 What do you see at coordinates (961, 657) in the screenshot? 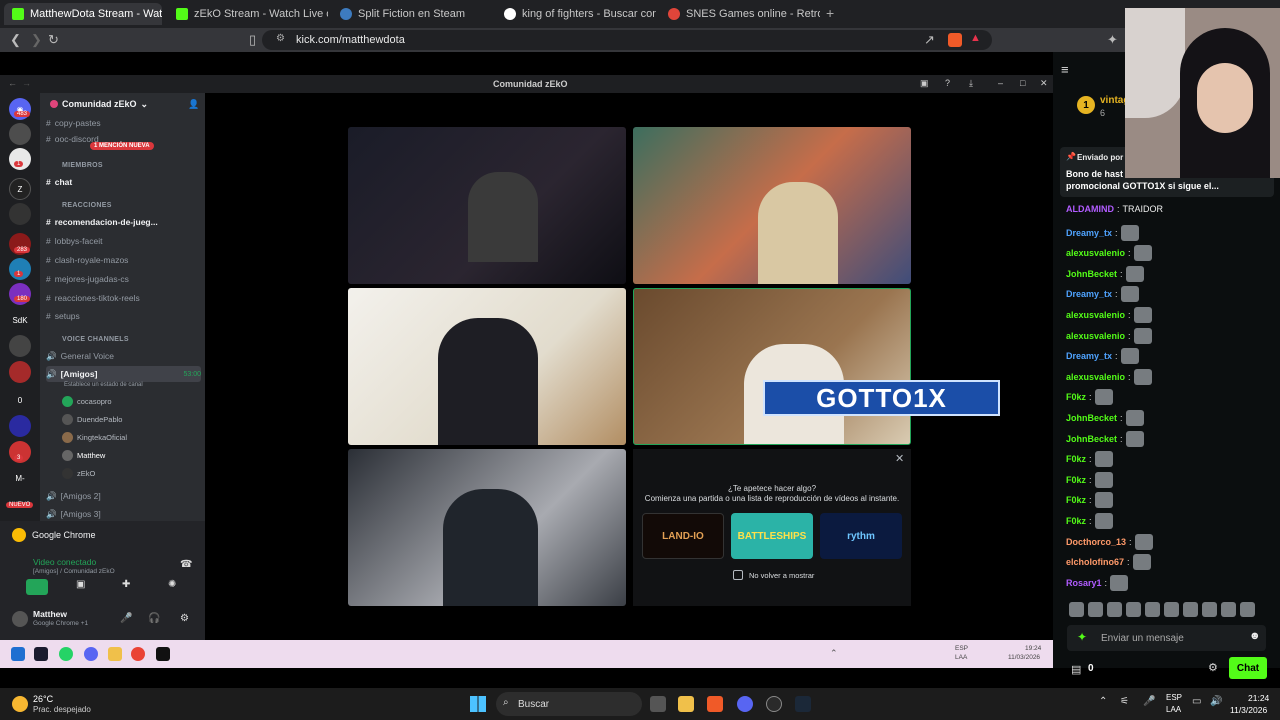
I see `keyboard-layout: LAA` at bounding box center [961, 657].